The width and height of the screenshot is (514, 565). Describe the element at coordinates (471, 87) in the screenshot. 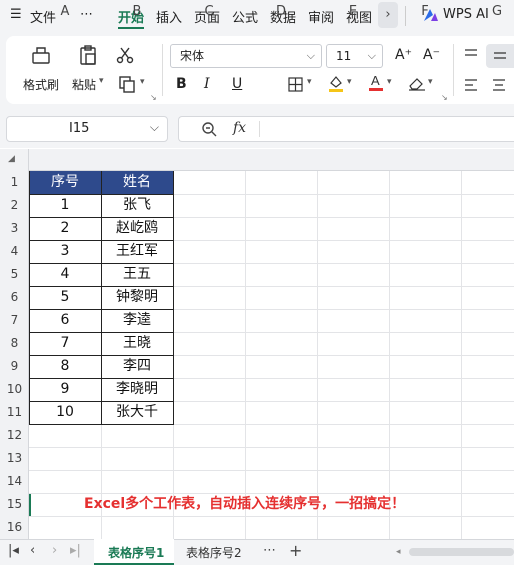

I see `align-left-icon` at that location.